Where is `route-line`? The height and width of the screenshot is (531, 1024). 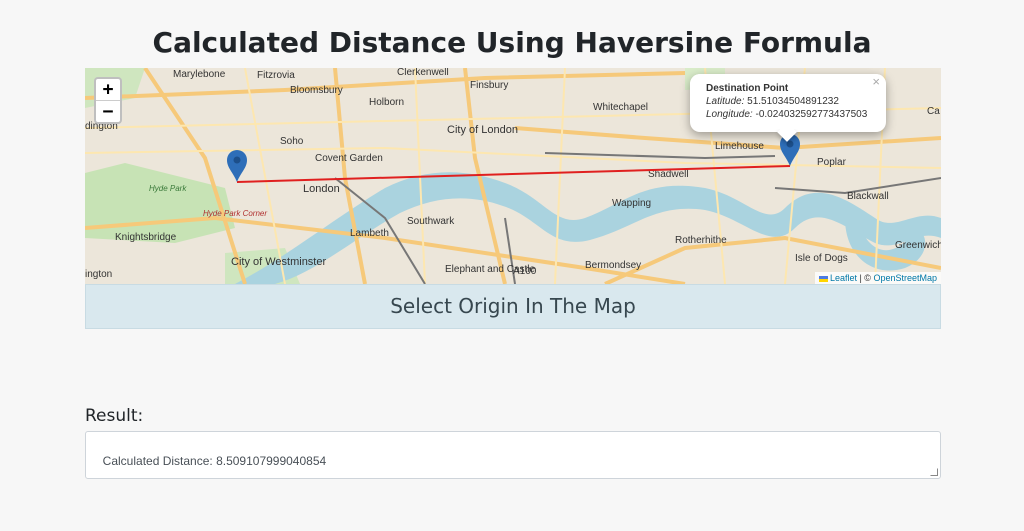 route-line is located at coordinates (513, 174).